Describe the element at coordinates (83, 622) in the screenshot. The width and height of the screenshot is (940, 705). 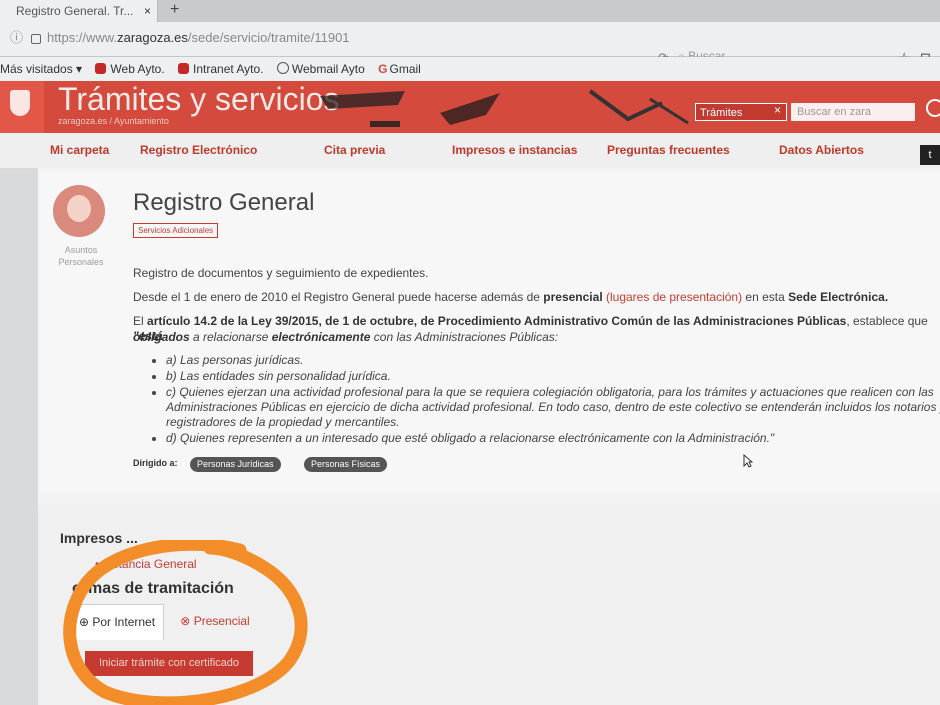
I see `globe-icon: ⊕` at that location.